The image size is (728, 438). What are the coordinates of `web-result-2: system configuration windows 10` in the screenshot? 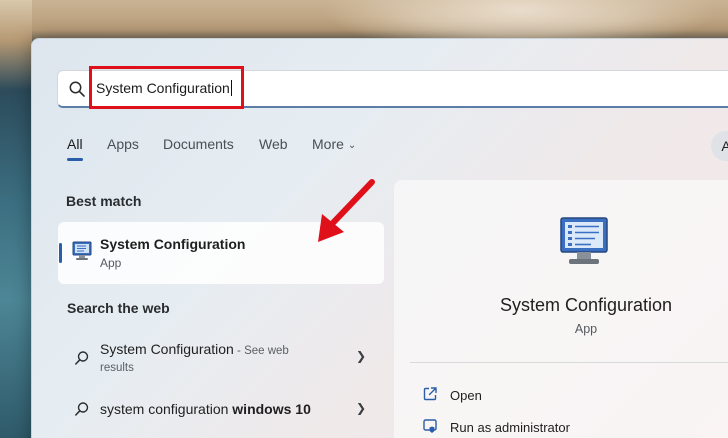 It's located at (205, 409).